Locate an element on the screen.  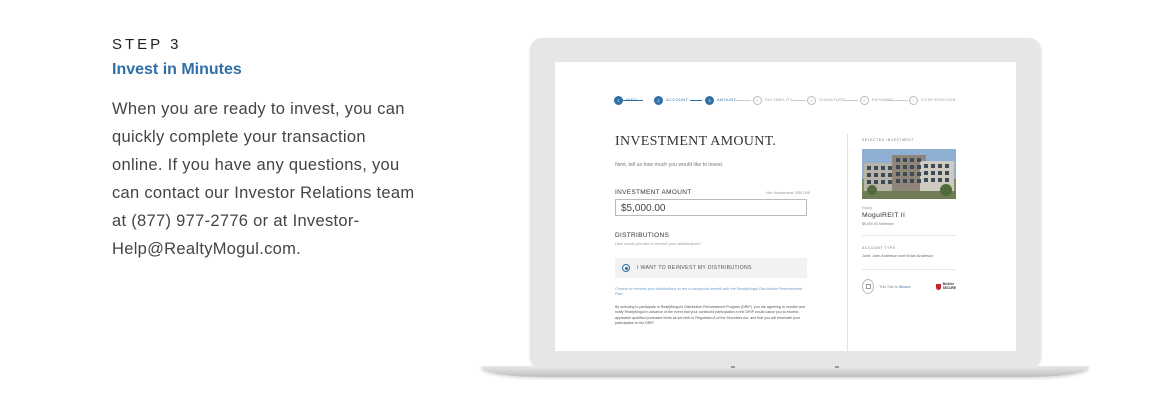
investment-minimum: $5,000.00 Minimum is located at coordinates (878, 224).